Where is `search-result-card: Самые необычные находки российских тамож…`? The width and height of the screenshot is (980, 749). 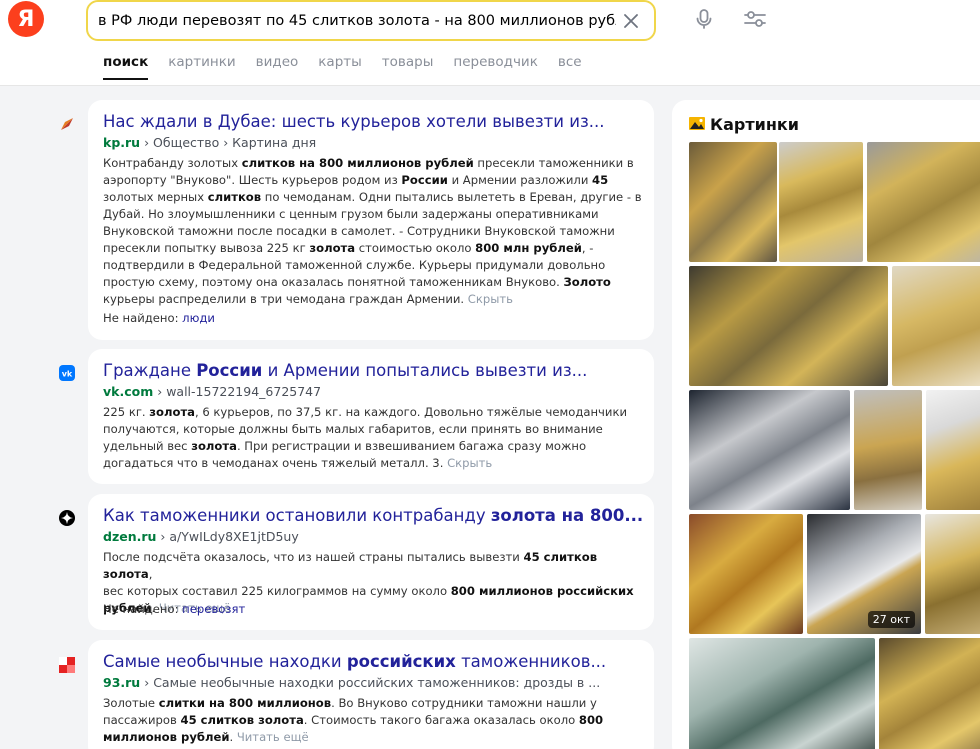
search-result-card: Самые необычные находки российских тамож… is located at coordinates (371, 694).